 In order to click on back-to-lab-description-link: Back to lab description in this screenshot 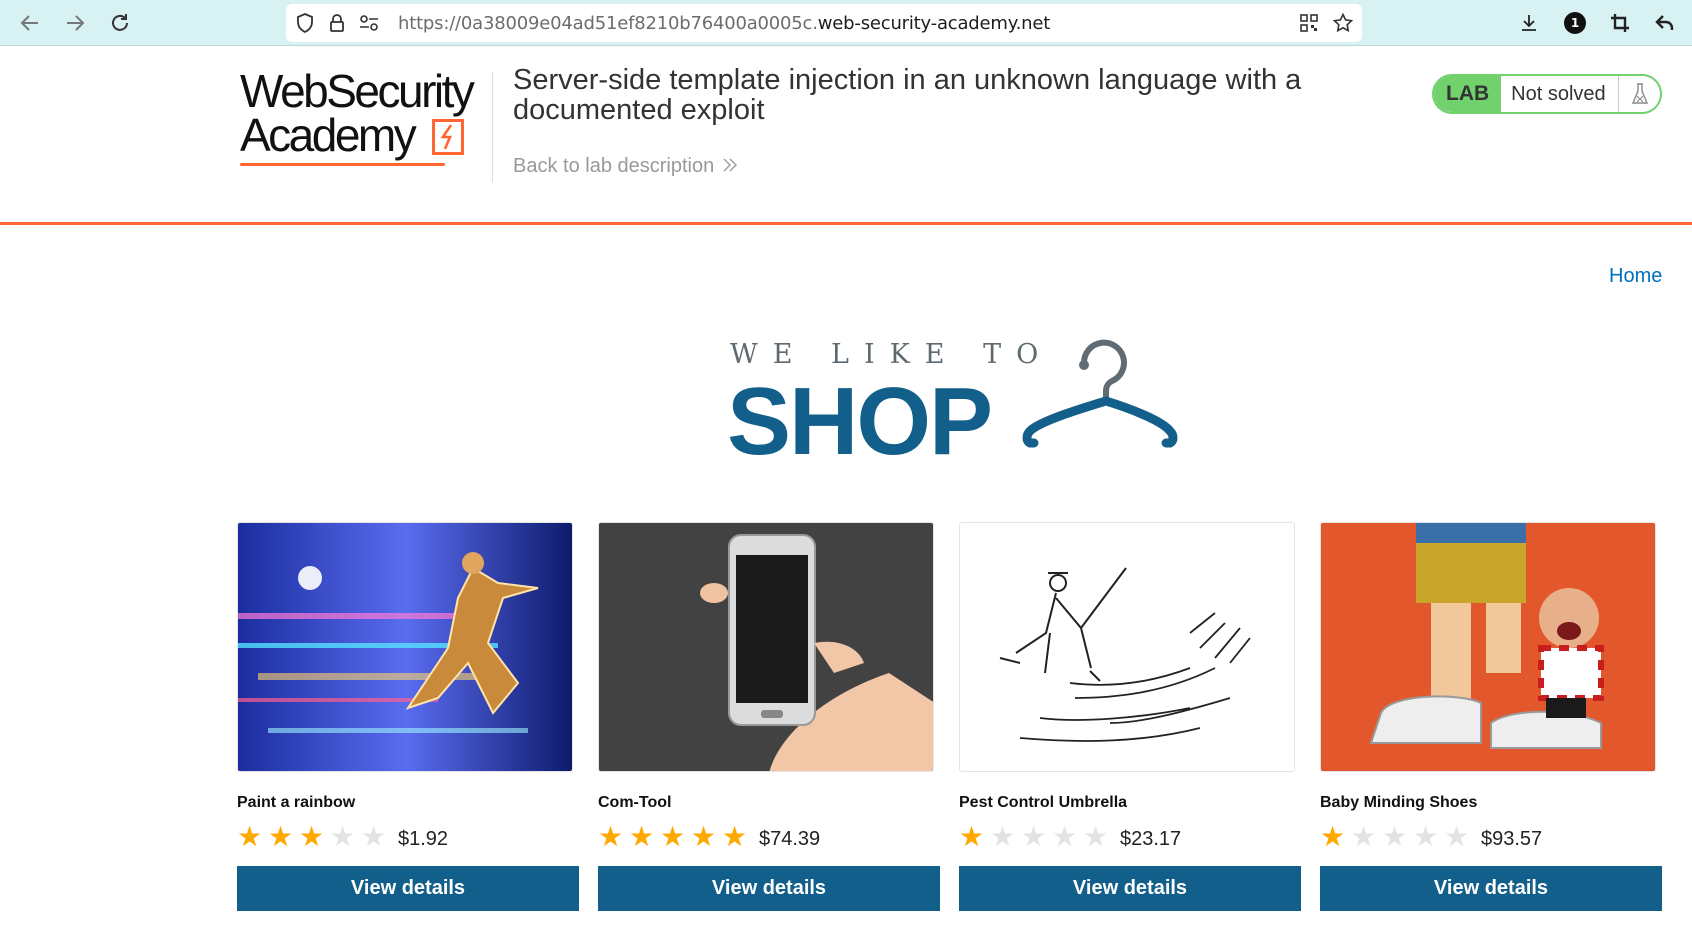, I will do `click(625, 166)`.